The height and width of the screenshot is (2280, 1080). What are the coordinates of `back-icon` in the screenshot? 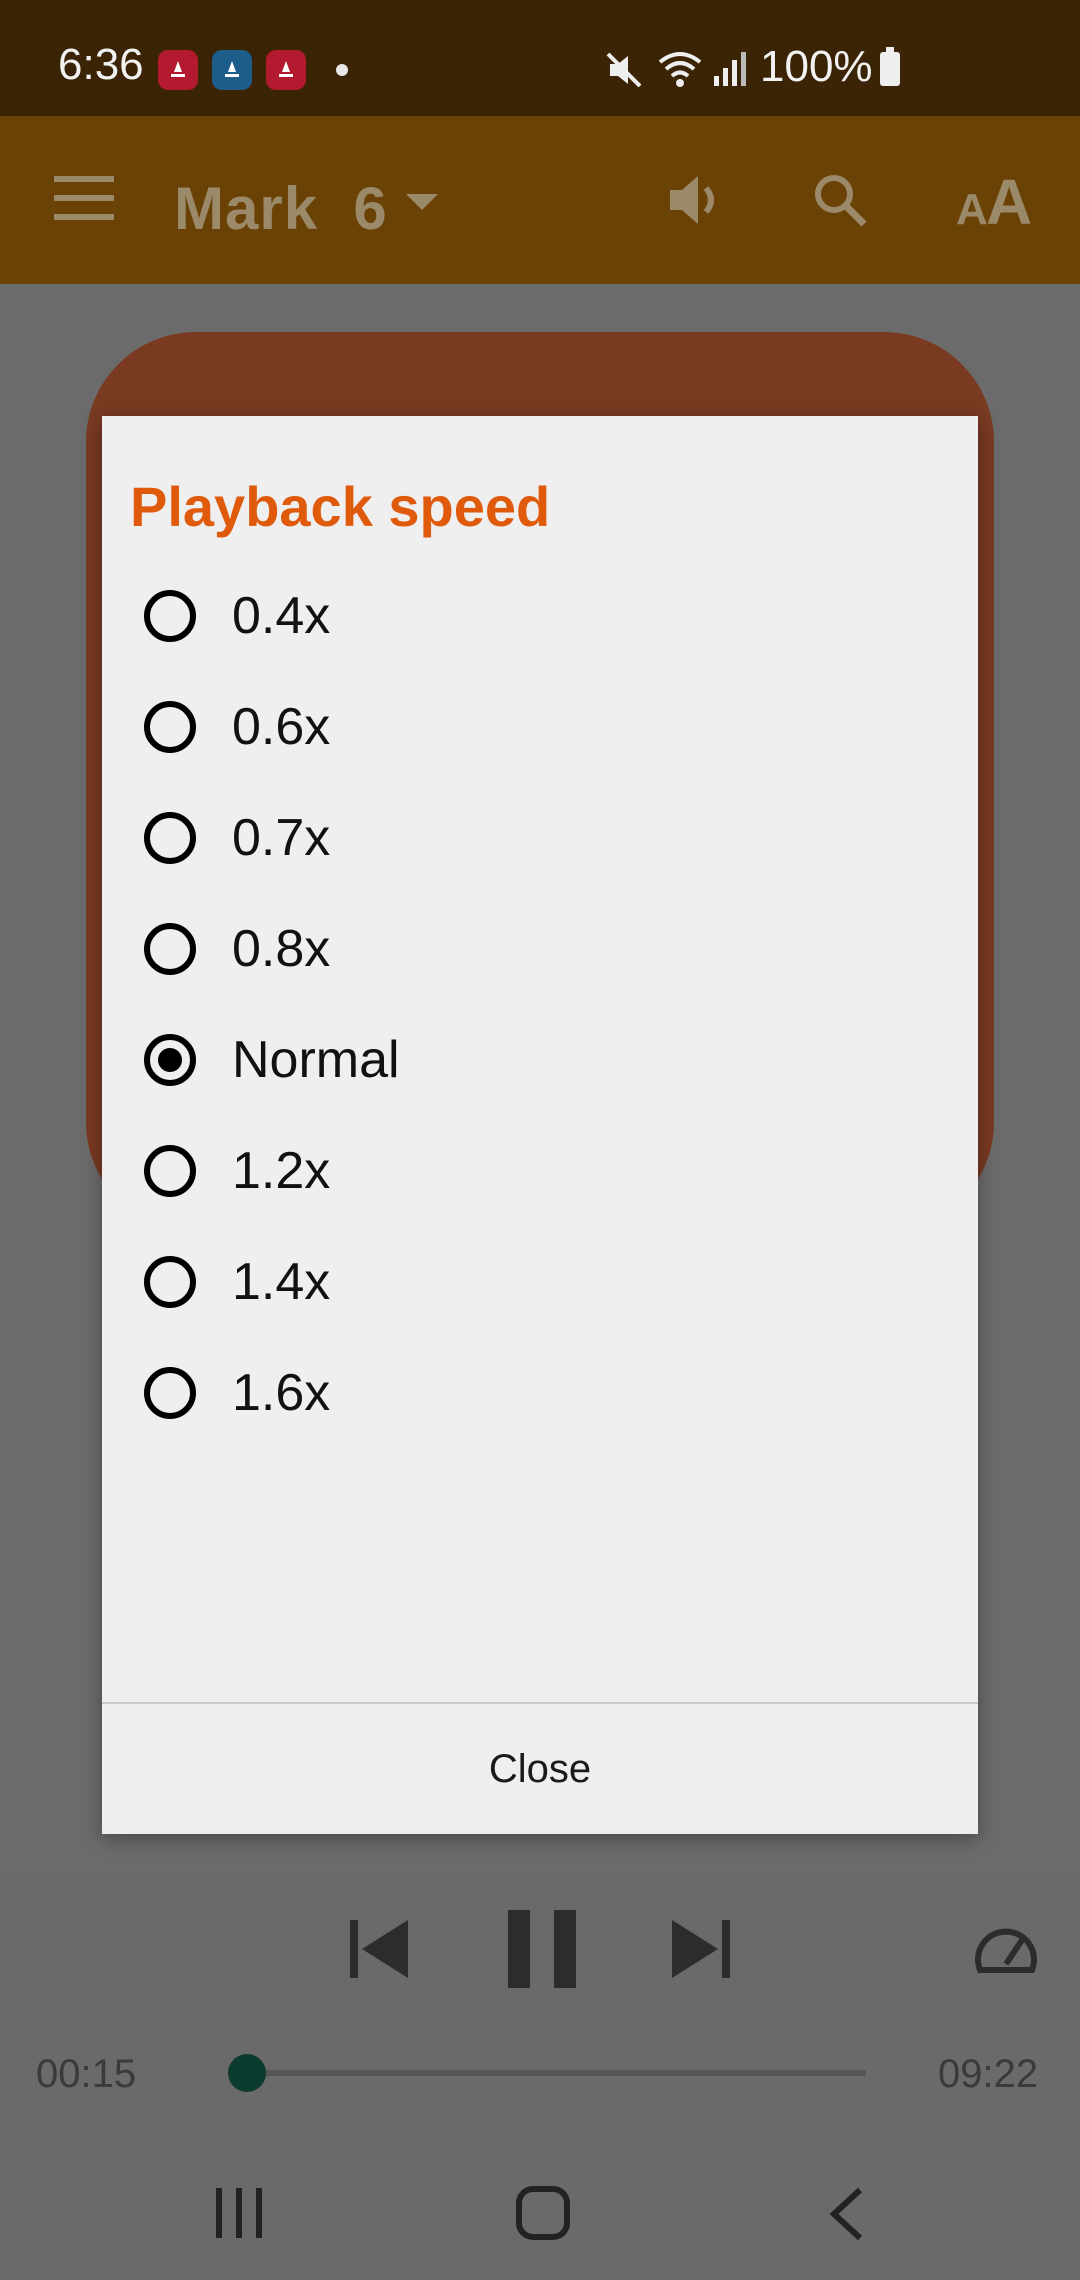 It's located at (846, 2214).